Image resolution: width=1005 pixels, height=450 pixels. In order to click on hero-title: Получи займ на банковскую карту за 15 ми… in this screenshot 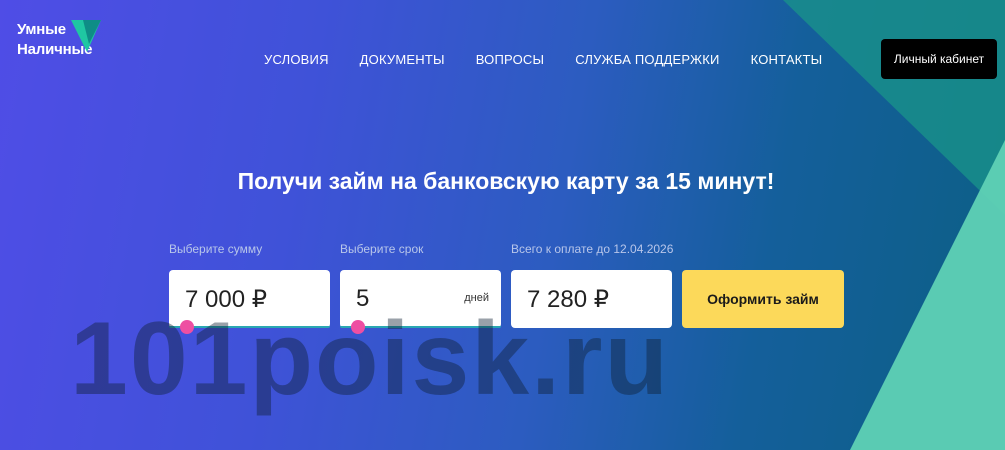, I will do `click(506, 181)`.